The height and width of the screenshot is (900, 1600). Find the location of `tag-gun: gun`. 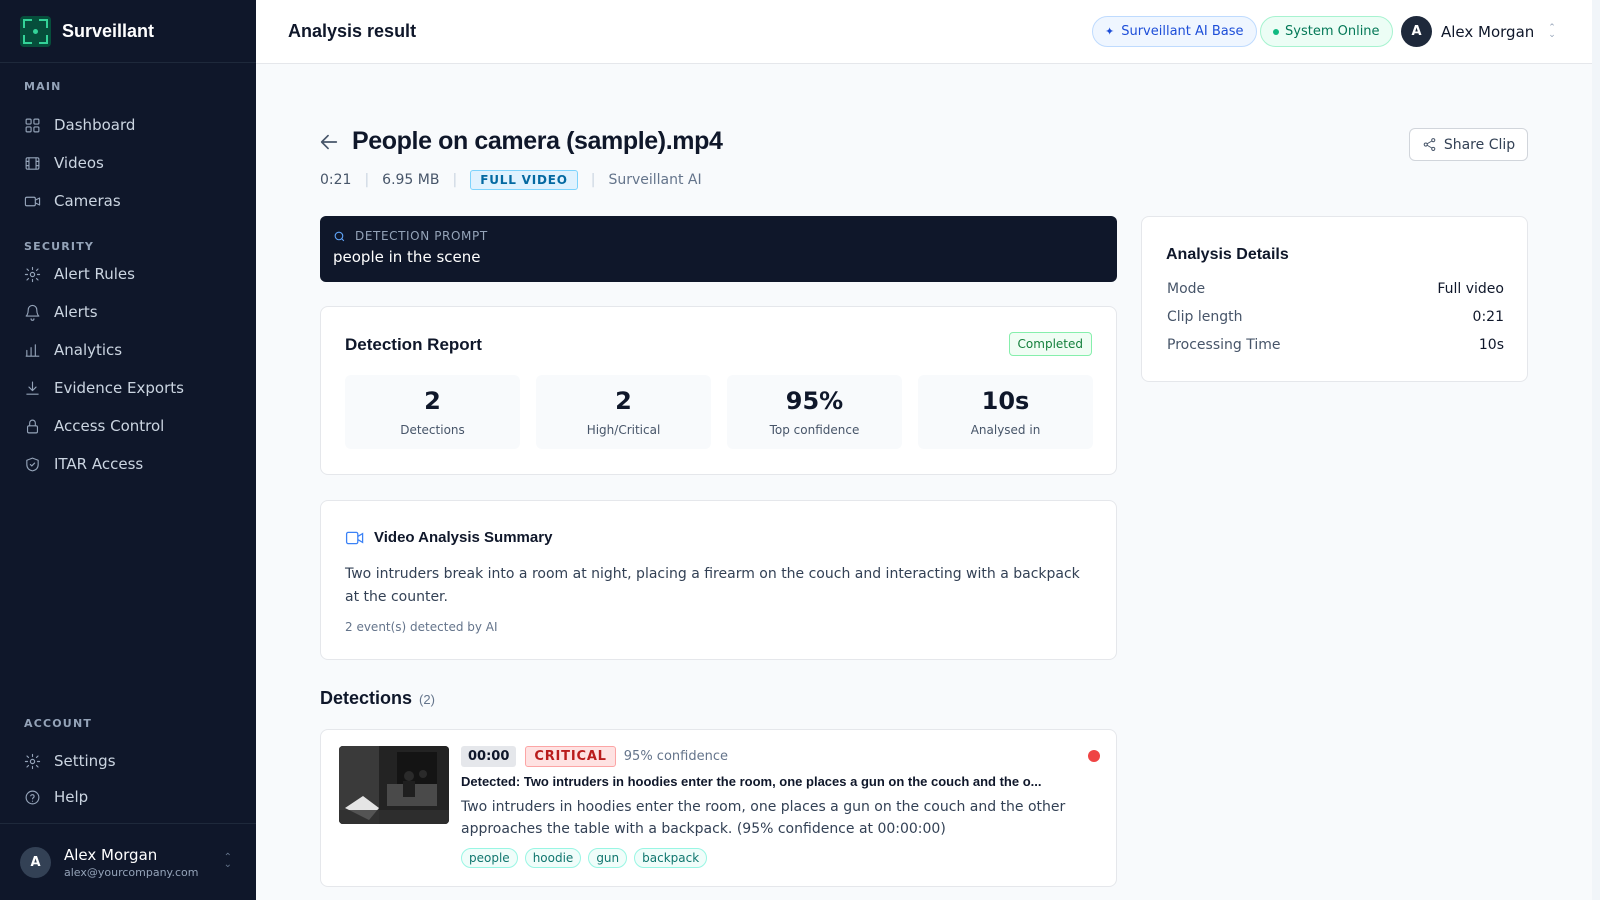

tag-gun: gun is located at coordinates (608, 858).